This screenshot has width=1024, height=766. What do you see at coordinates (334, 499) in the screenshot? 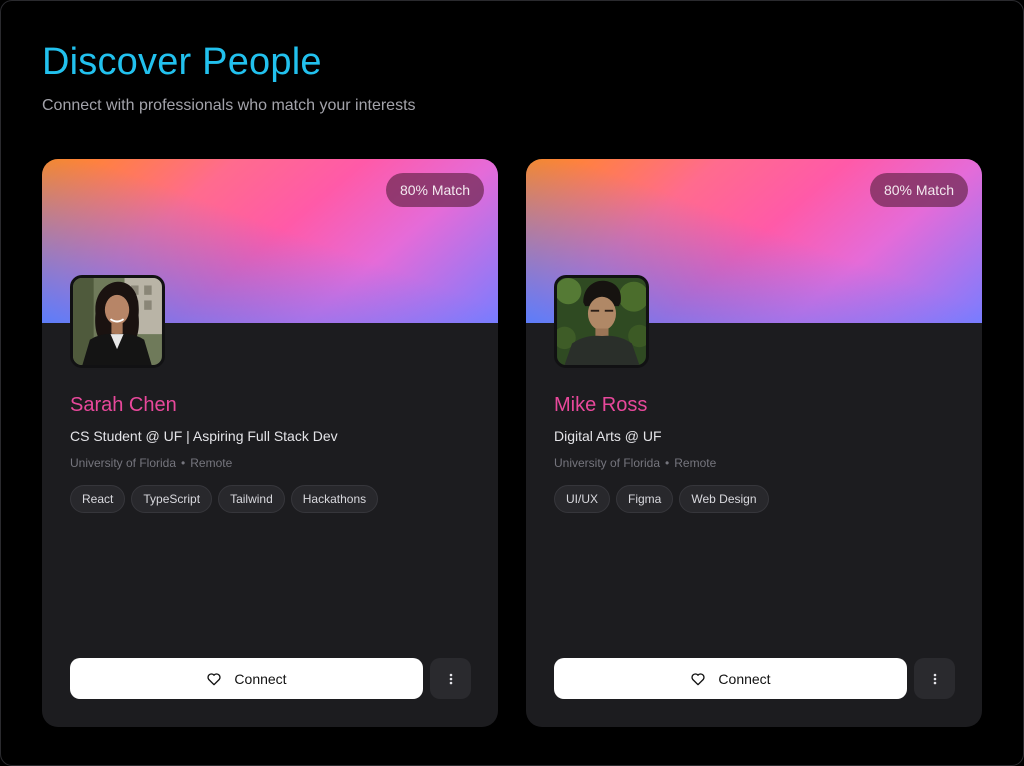
I see `interest-tag: Hackathons` at bounding box center [334, 499].